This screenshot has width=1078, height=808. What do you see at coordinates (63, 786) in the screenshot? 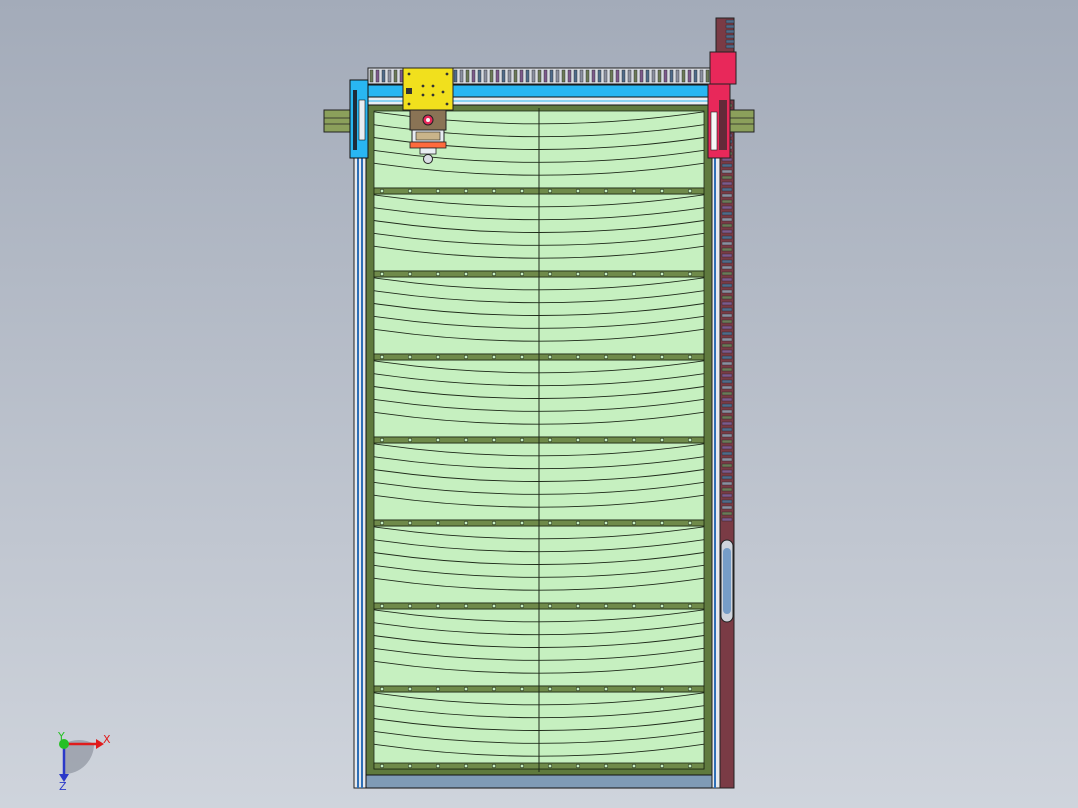
I see `z-axis-label: Z` at bounding box center [63, 786].